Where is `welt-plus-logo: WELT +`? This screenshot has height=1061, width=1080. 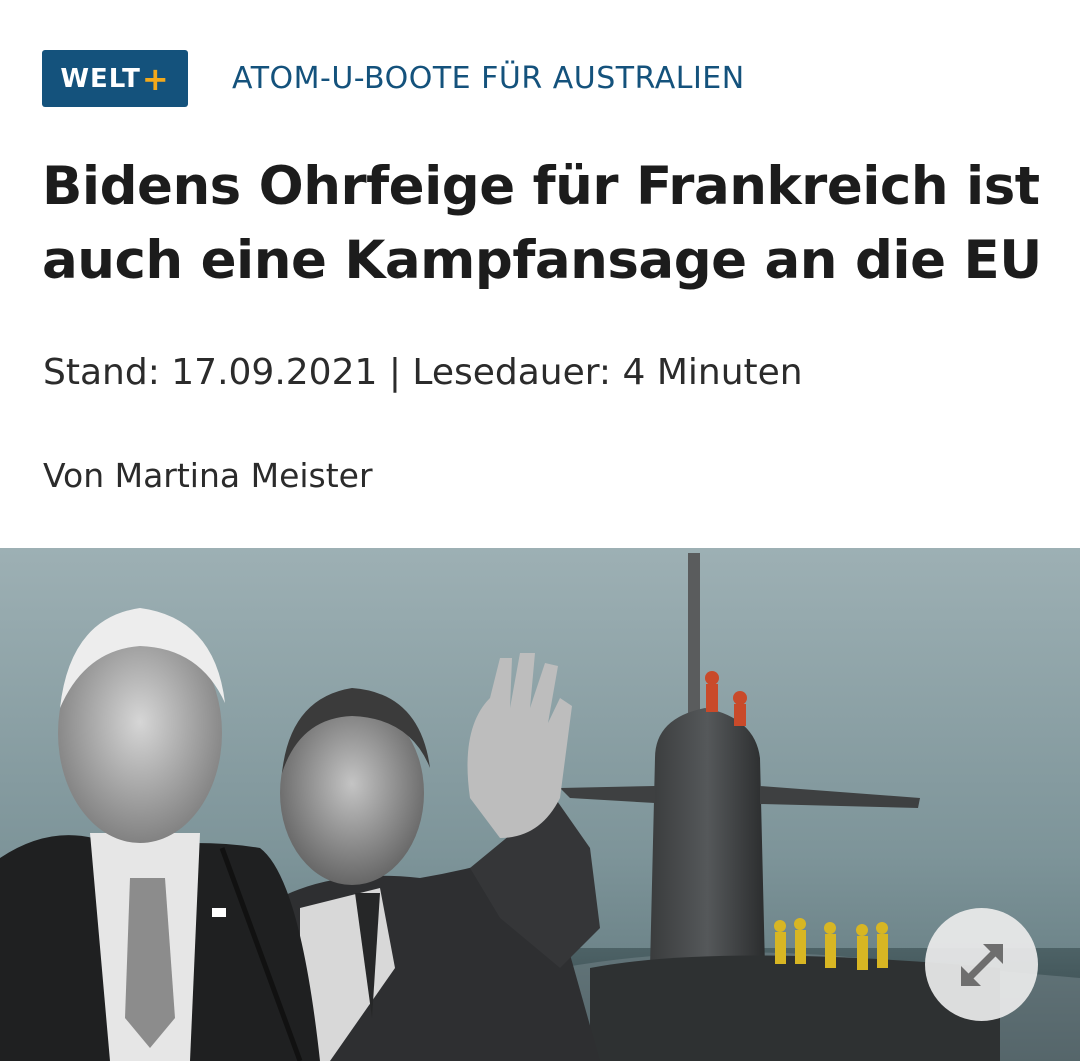 welt-plus-logo: WELT + is located at coordinates (115, 78).